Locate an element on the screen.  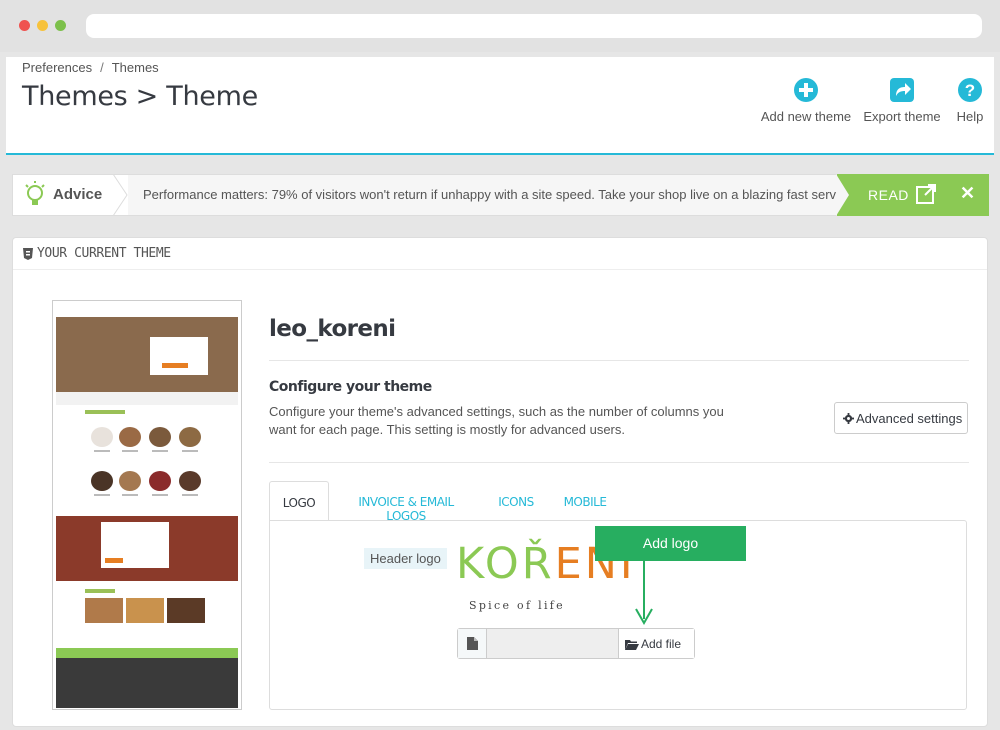
breadcrumb: Preferences / Themes is located at coordinates (90, 67).